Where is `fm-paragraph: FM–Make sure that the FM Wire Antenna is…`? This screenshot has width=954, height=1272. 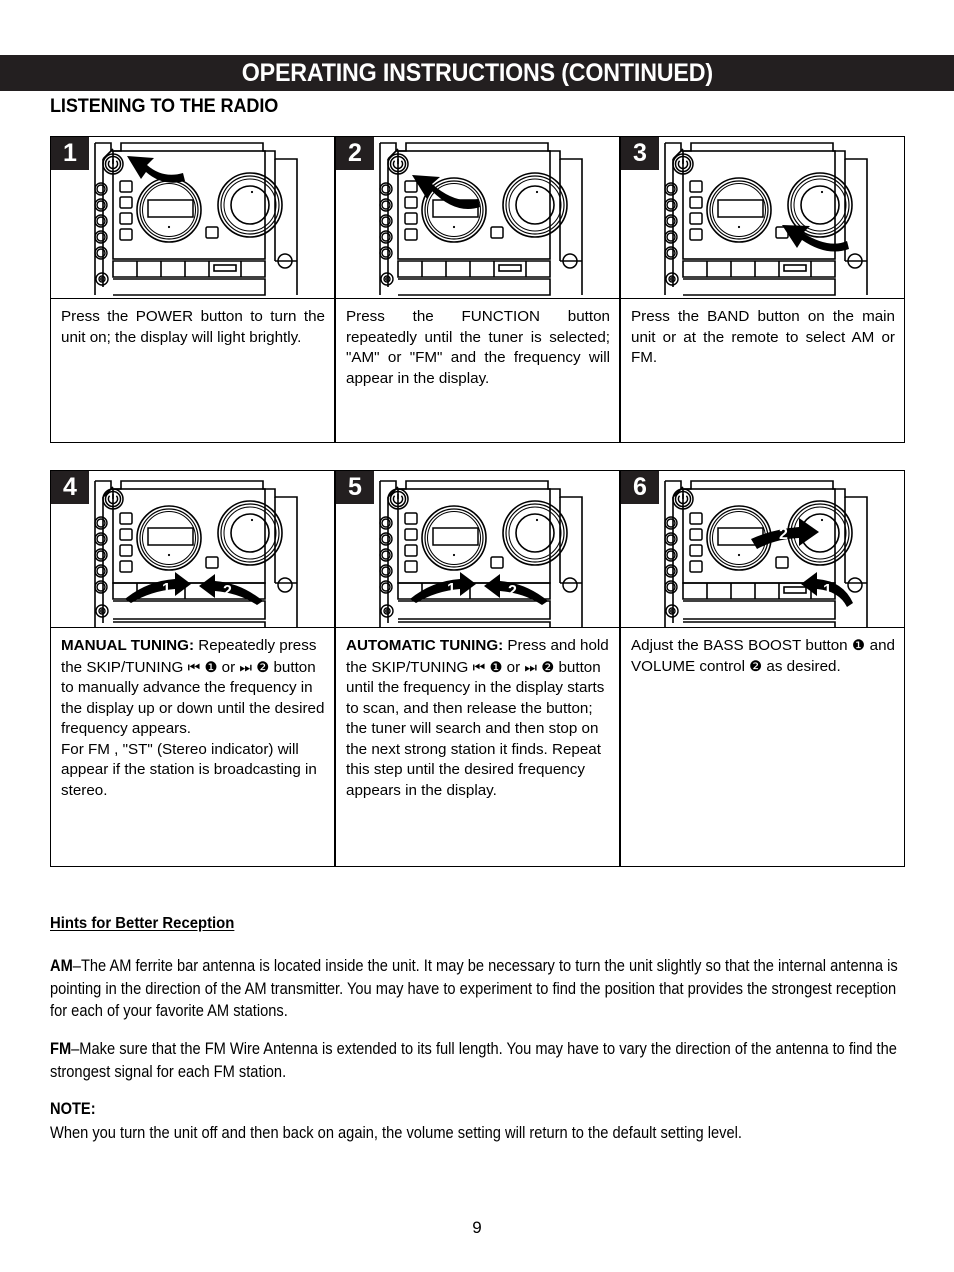 fm-paragraph: FM–Make sure that the FM Wire Antenna is… is located at coordinates (478, 1060).